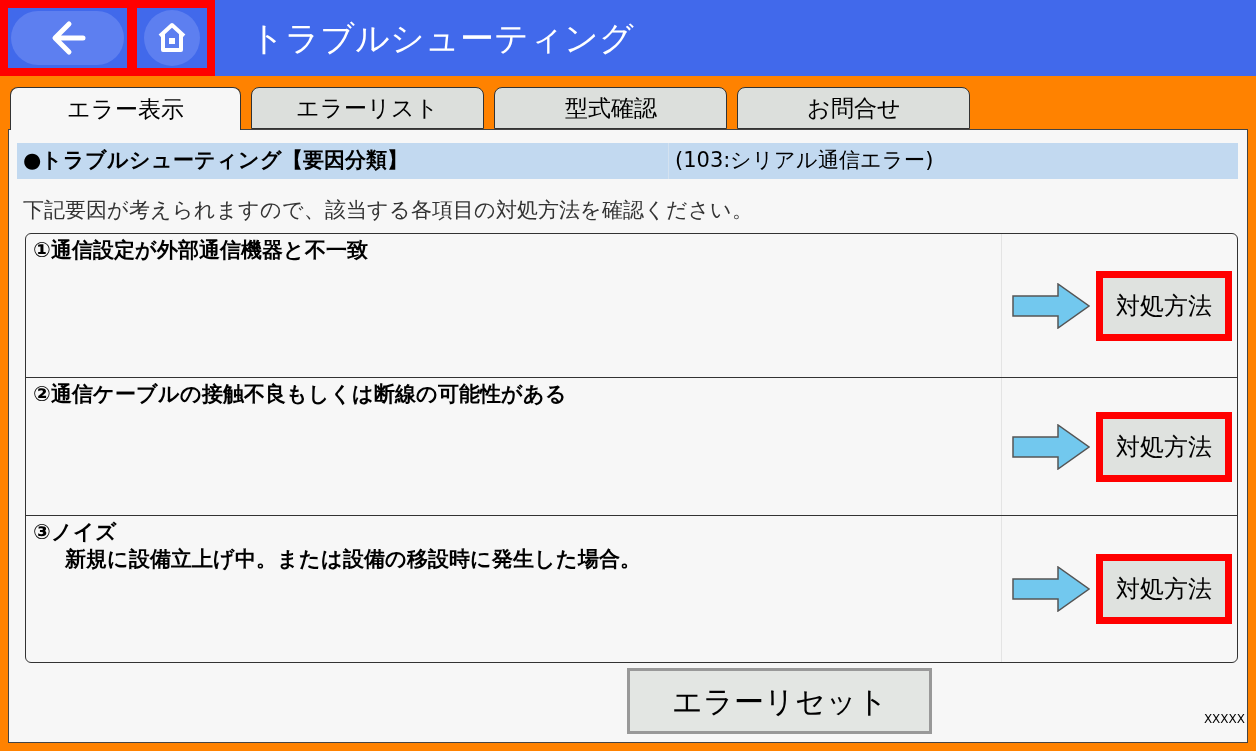  Describe the element at coordinates (367, 108) in the screenshot. I see `tab: エラーリスト` at that location.